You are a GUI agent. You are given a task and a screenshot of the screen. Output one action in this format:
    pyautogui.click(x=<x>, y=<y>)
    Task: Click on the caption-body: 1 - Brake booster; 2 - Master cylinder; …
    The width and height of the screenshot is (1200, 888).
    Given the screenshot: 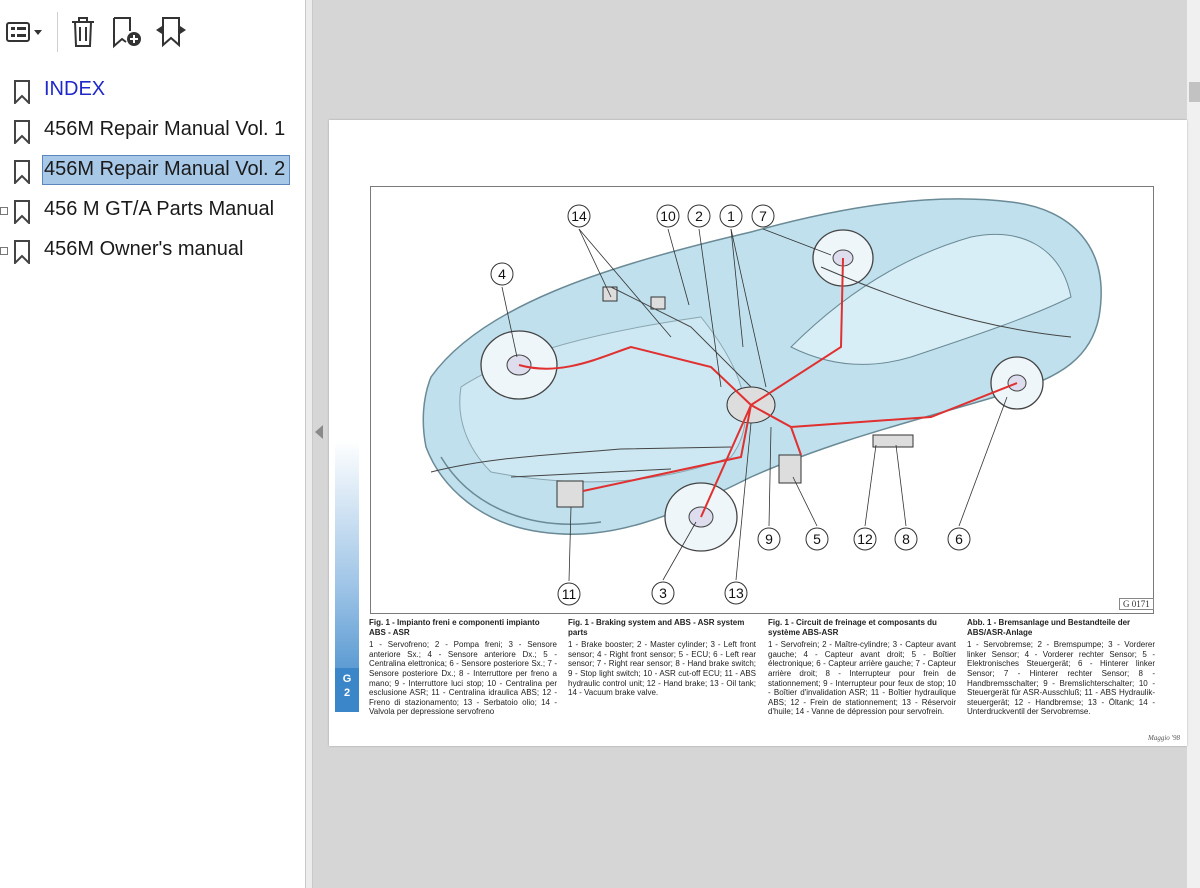 What is the action you would take?
    pyautogui.click(x=662, y=669)
    